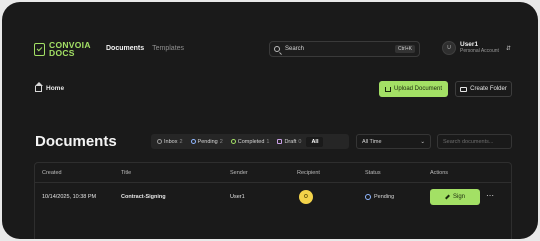 Image resolution: width=540 pixels, height=241 pixels. What do you see at coordinates (55, 88) in the screenshot?
I see `breadcrumb-home: Home` at bounding box center [55, 88].